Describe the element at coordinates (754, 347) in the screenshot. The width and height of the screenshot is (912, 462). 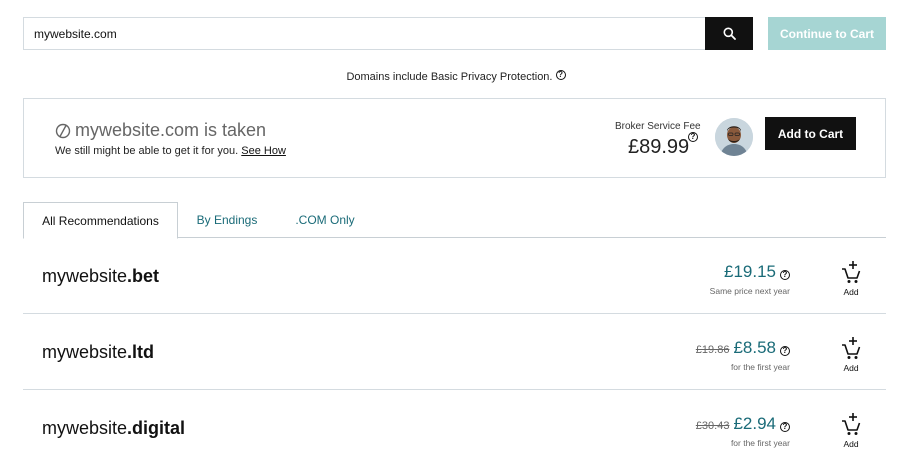
I see `current-price: £8.58` at that location.